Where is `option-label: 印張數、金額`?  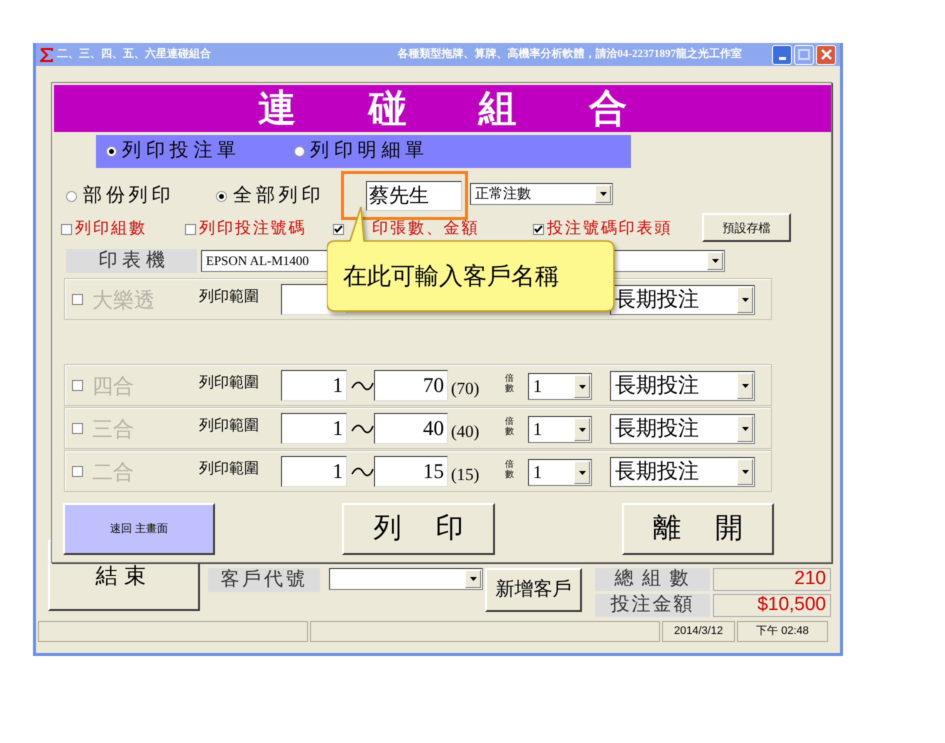 option-label: 印張數、金額 is located at coordinates (426, 228).